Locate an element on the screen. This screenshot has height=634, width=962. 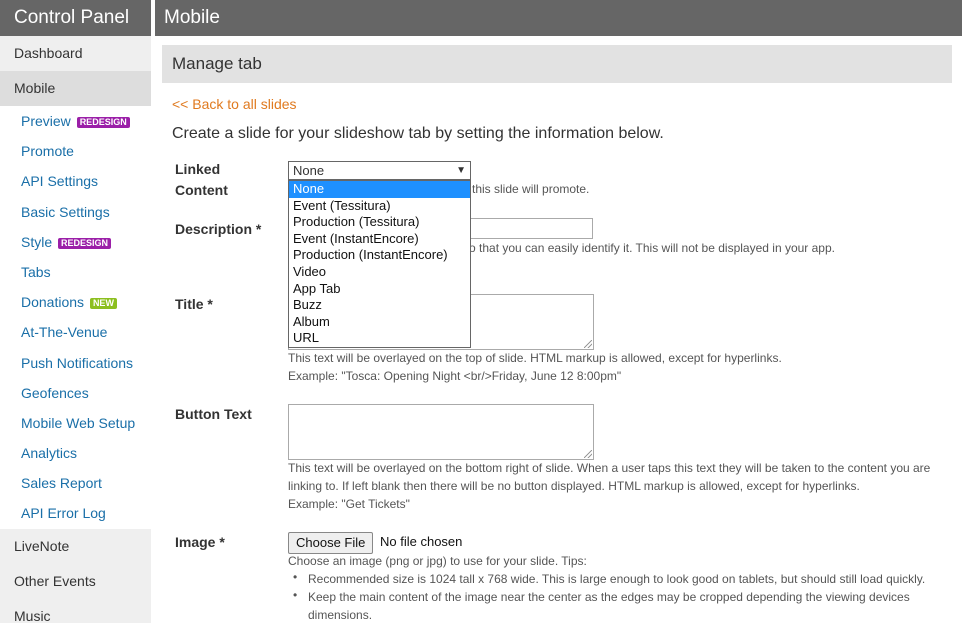
sidebar-item-analytics: Analytics is located at coordinates (75, 453).